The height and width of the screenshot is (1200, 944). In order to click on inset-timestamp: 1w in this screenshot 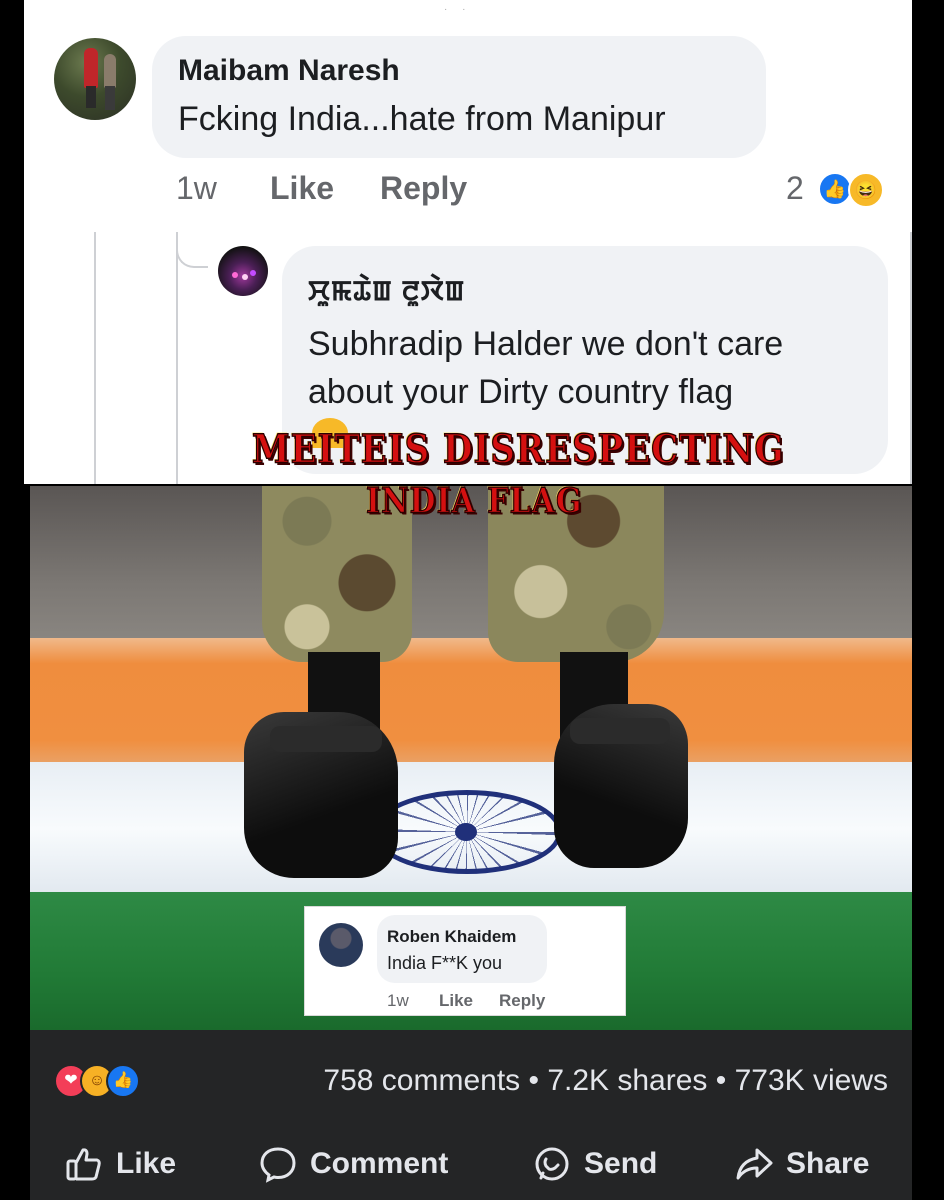, I will do `click(398, 1000)`.